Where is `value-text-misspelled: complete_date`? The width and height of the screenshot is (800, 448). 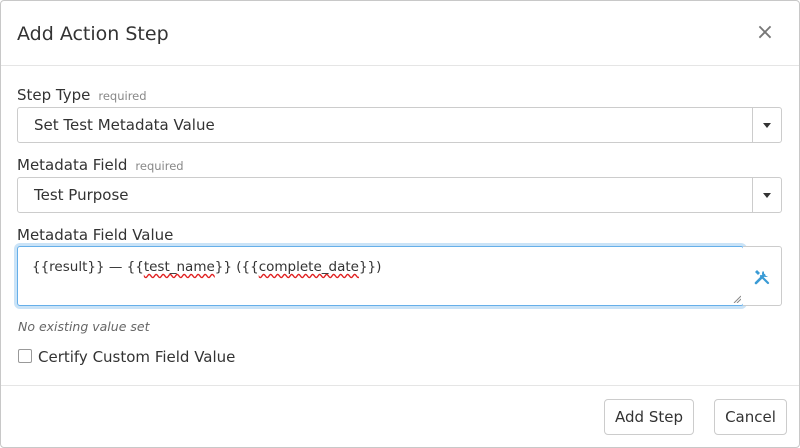 value-text-misspelled: complete_date is located at coordinates (308, 267).